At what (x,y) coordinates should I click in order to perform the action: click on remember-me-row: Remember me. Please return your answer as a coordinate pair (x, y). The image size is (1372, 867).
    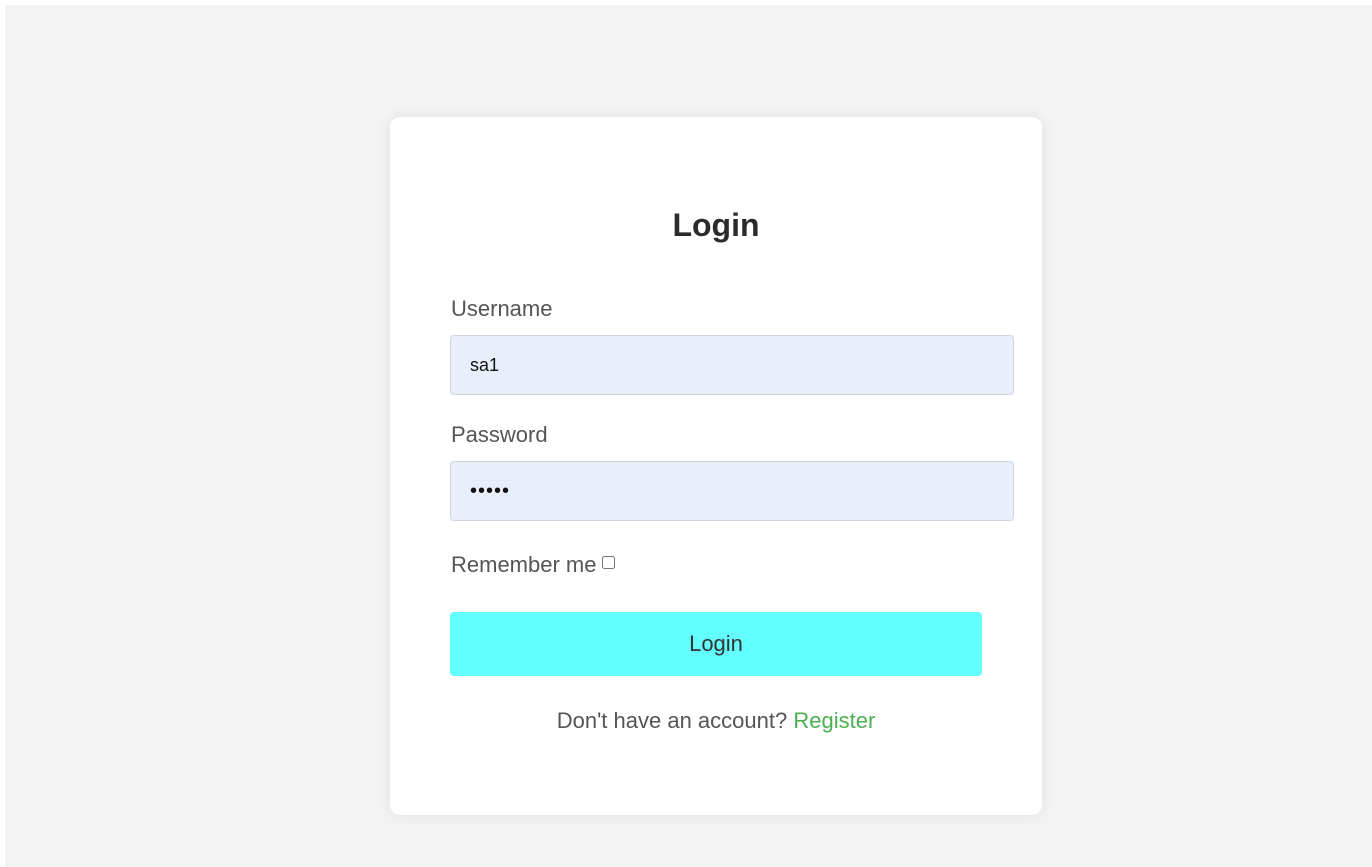
    Looking at the image, I should click on (533, 565).